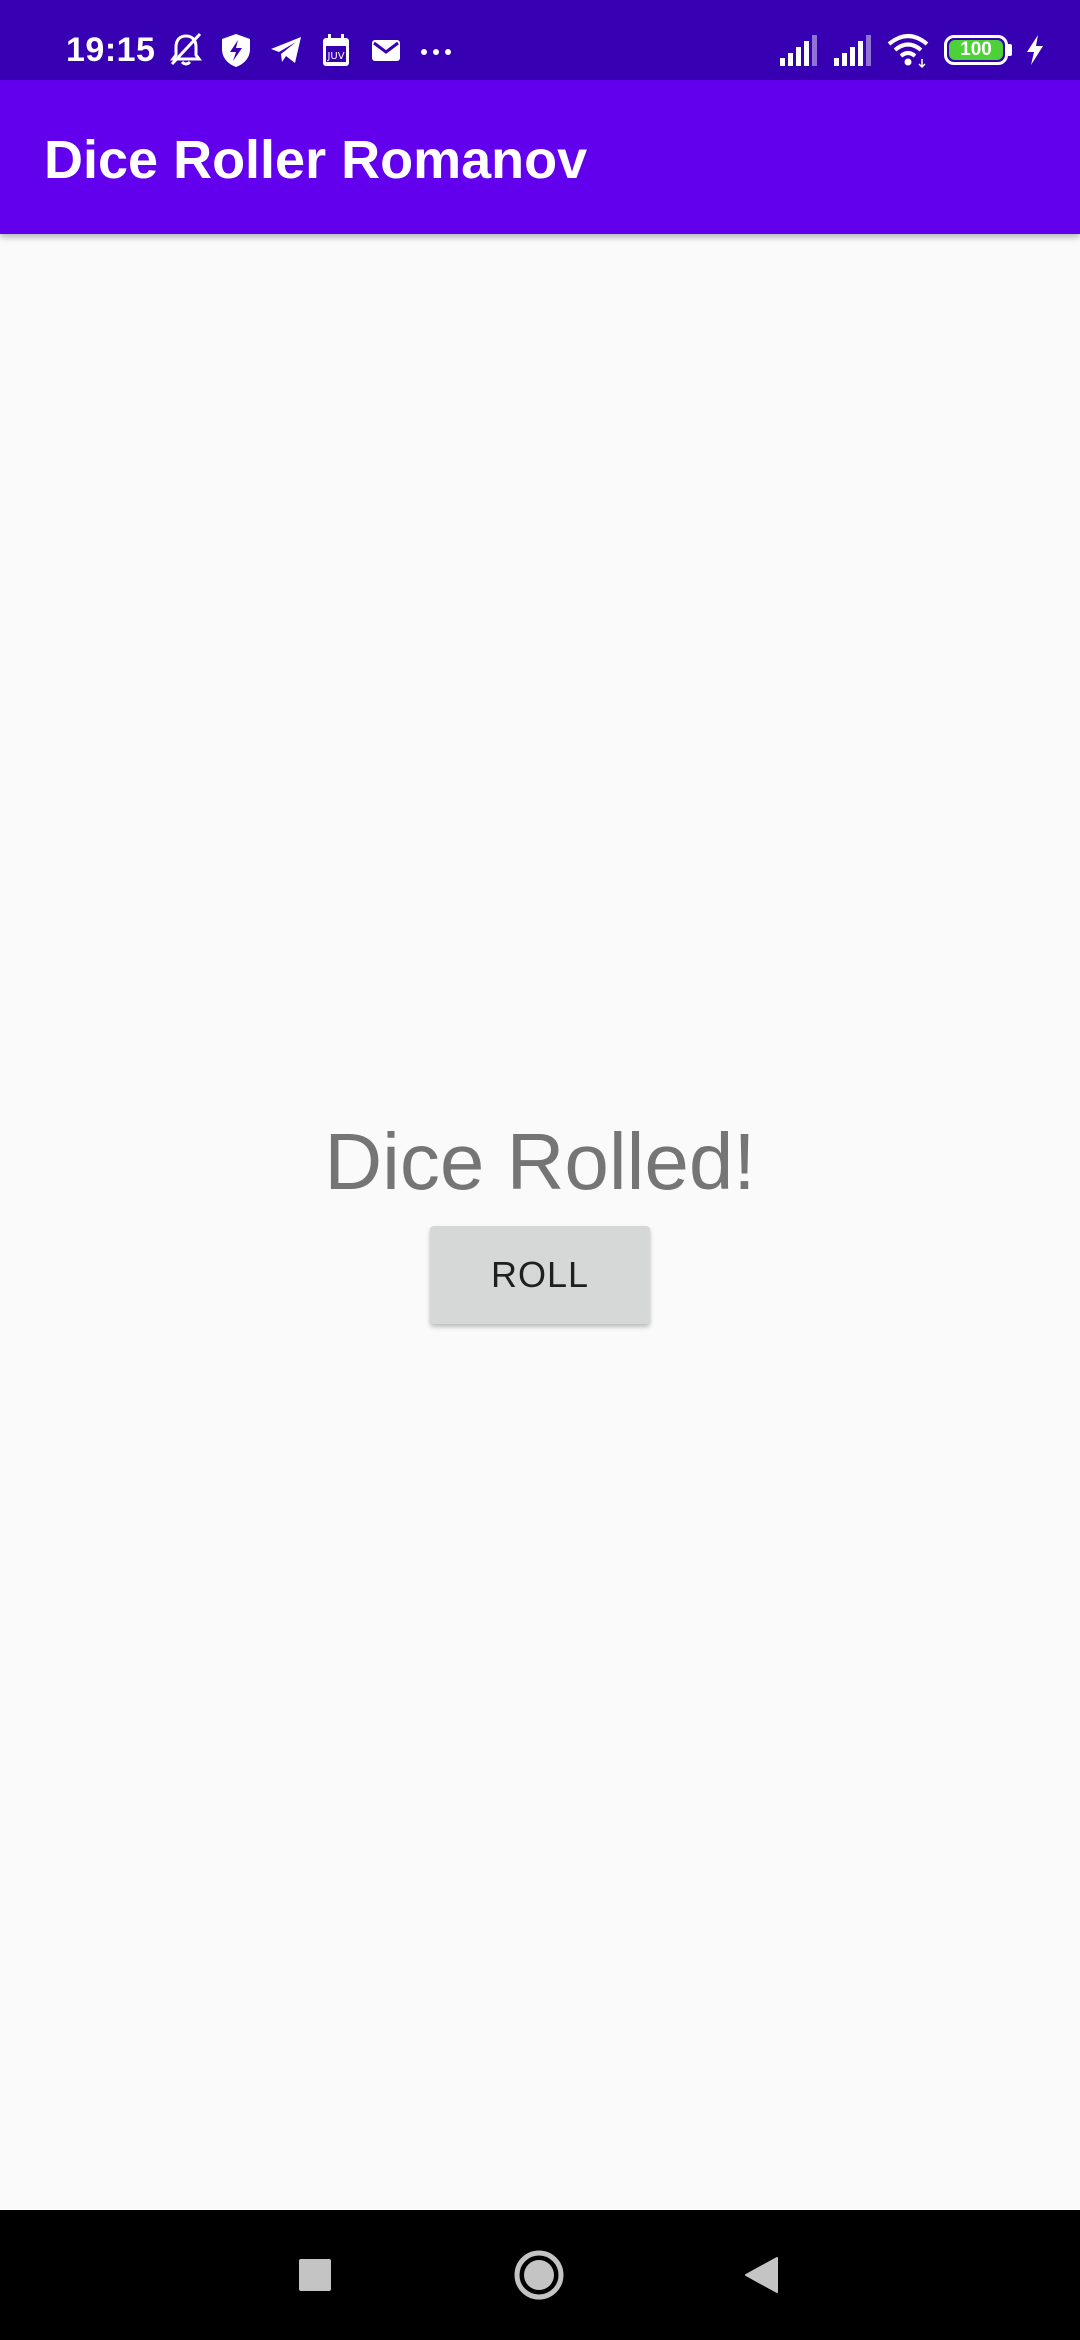  What do you see at coordinates (436, 52) in the screenshot?
I see `more-dots-icon` at bounding box center [436, 52].